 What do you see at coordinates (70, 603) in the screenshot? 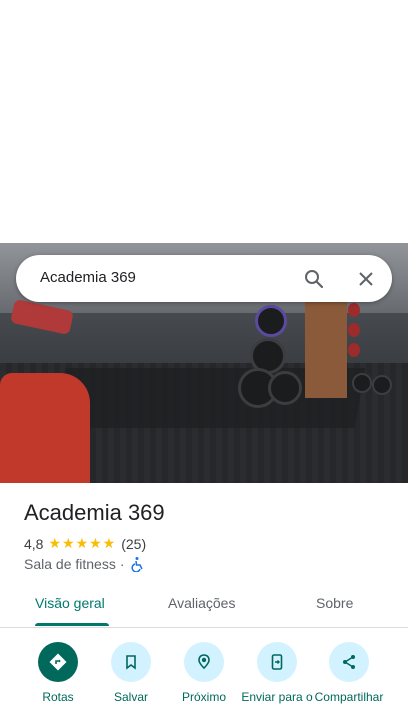
I see `tab-overview: Visão geral` at bounding box center [70, 603].